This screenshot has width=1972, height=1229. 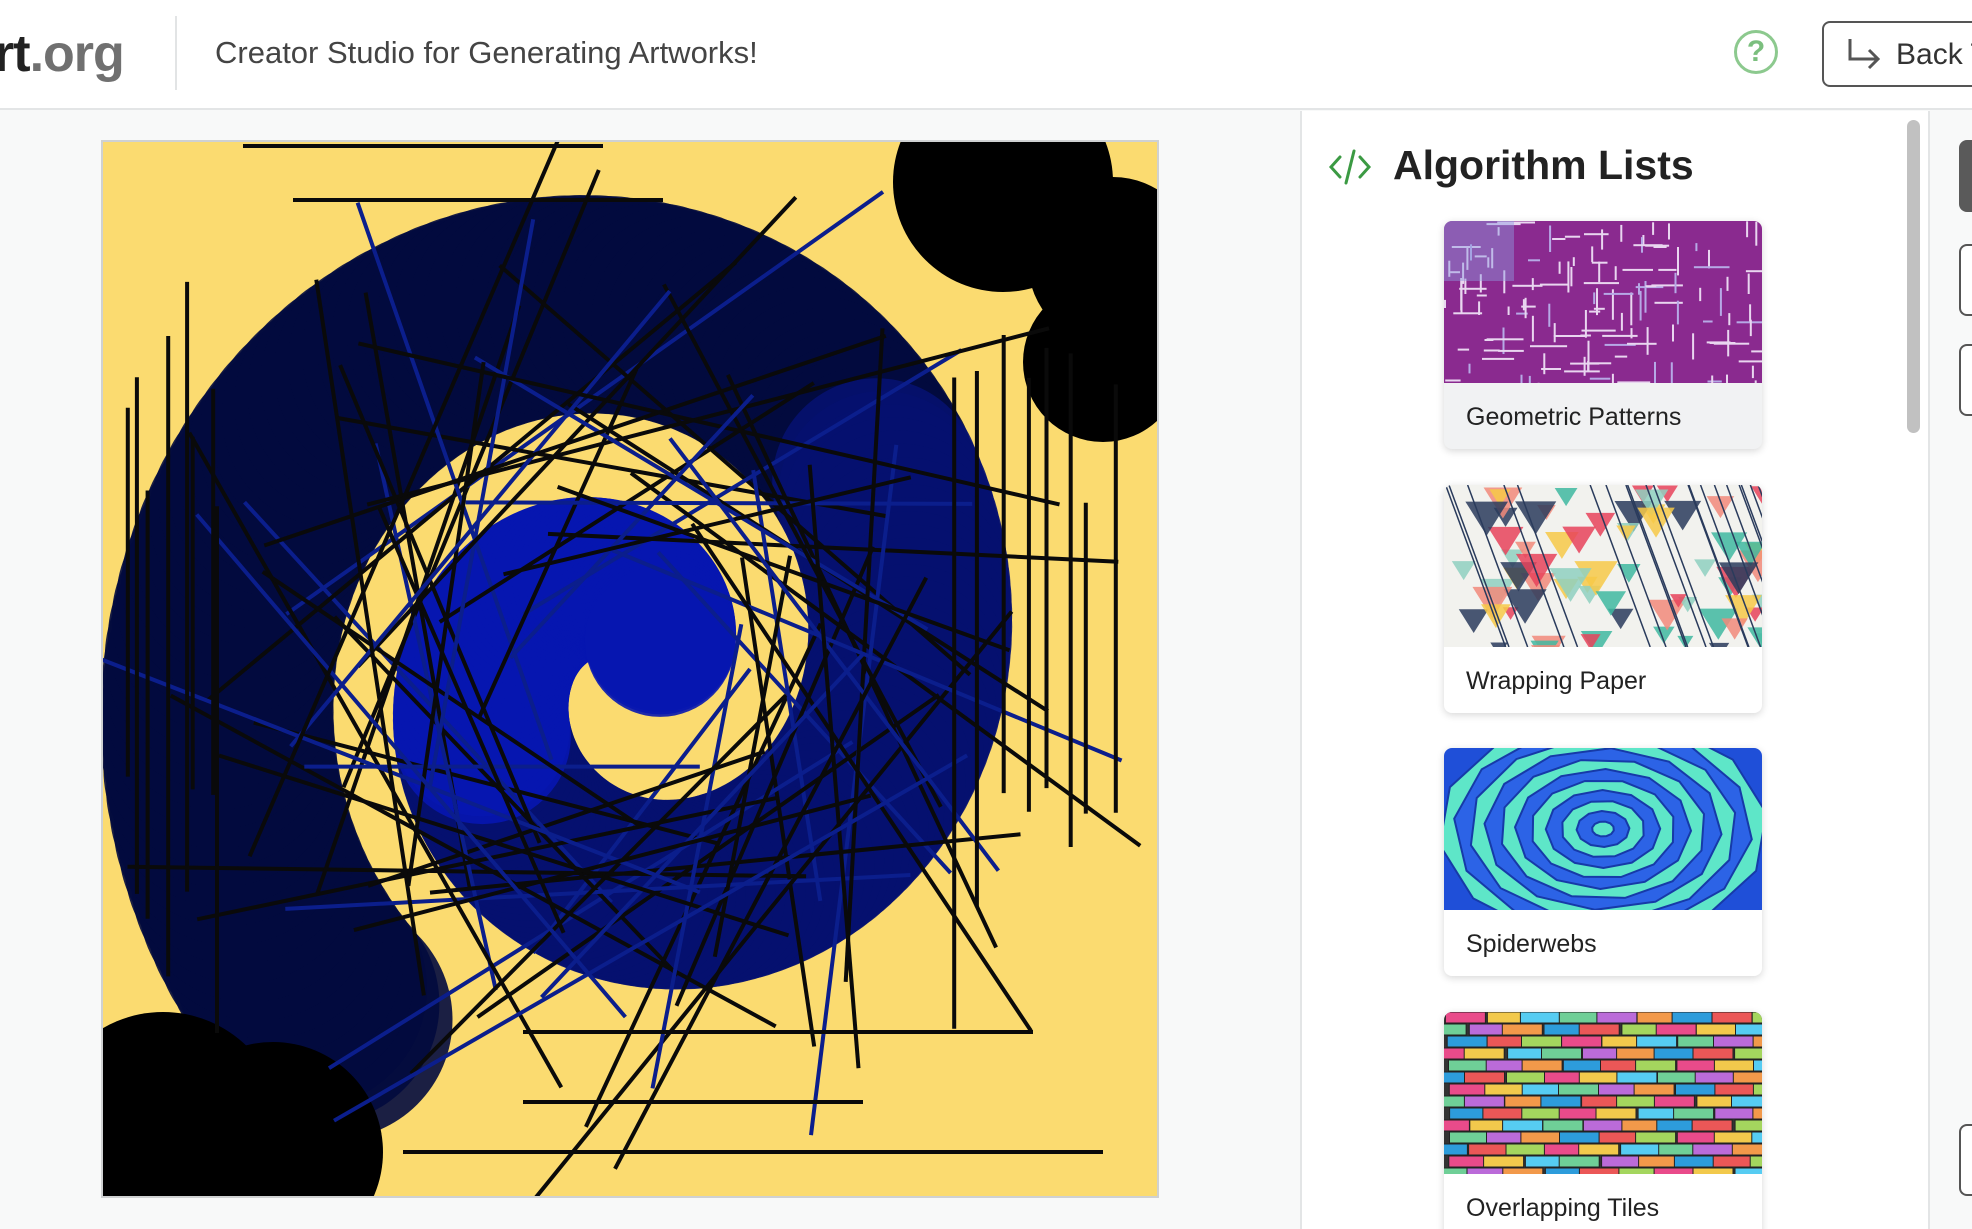 I want to click on overlapping-tiles-thumbnail, so click(x=1603, y=1093).